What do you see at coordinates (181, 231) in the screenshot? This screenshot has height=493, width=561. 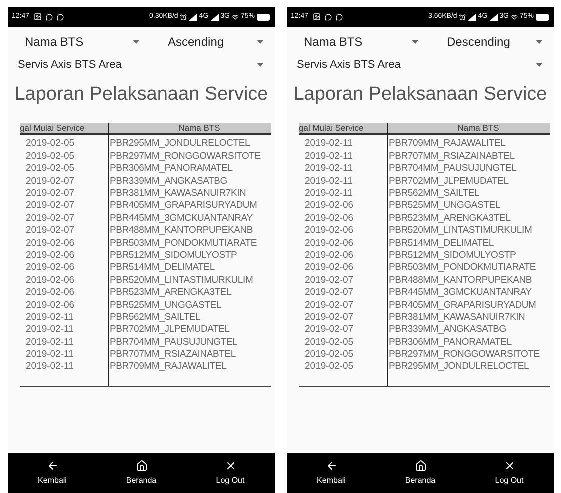 I see `table-cell-text: PBR488MM_KANTORPUPEKANB` at bounding box center [181, 231].